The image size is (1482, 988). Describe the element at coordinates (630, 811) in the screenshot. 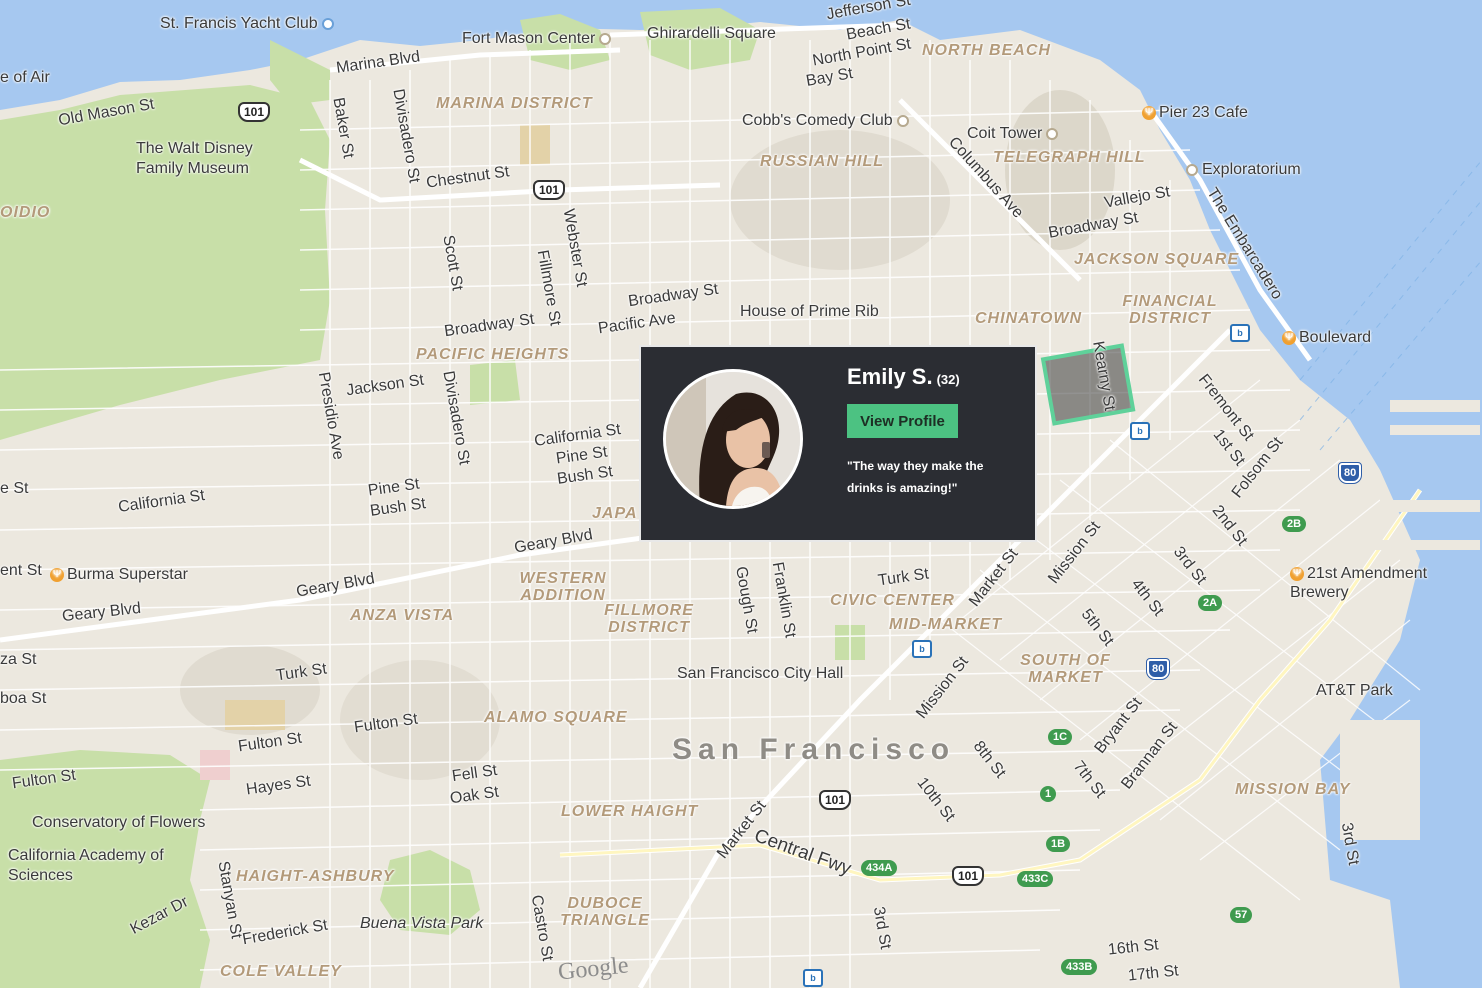

I see `district-label: LOWER HAIGHT` at that location.